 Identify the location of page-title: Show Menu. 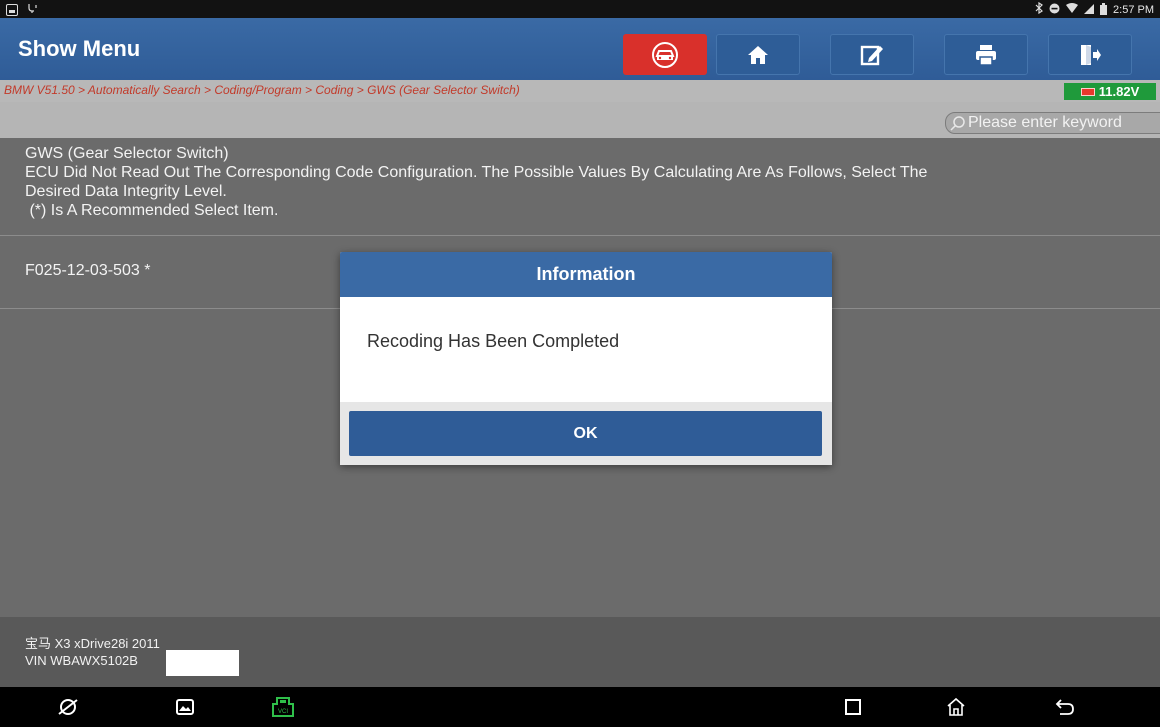
(79, 48).